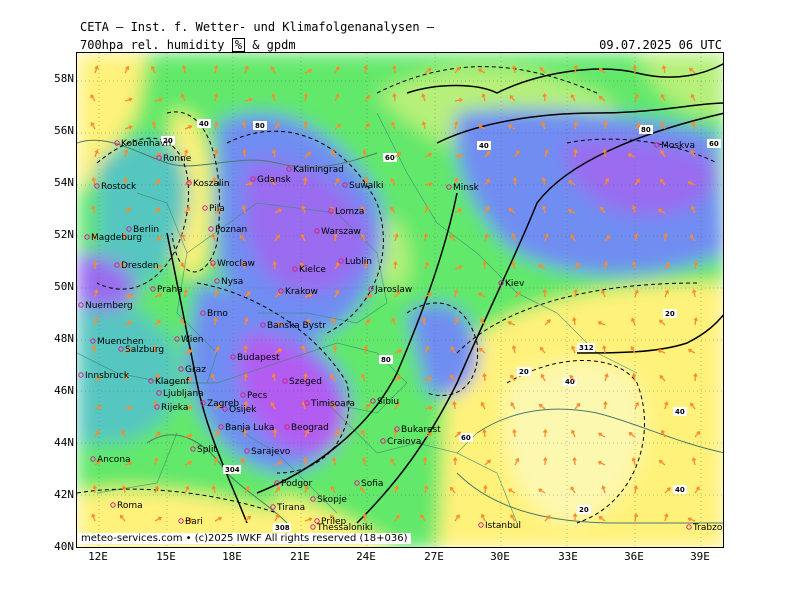 The height and width of the screenshot is (600, 800). What do you see at coordinates (255, 358) in the screenshot?
I see `city-marker: Budapest` at bounding box center [255, 358].